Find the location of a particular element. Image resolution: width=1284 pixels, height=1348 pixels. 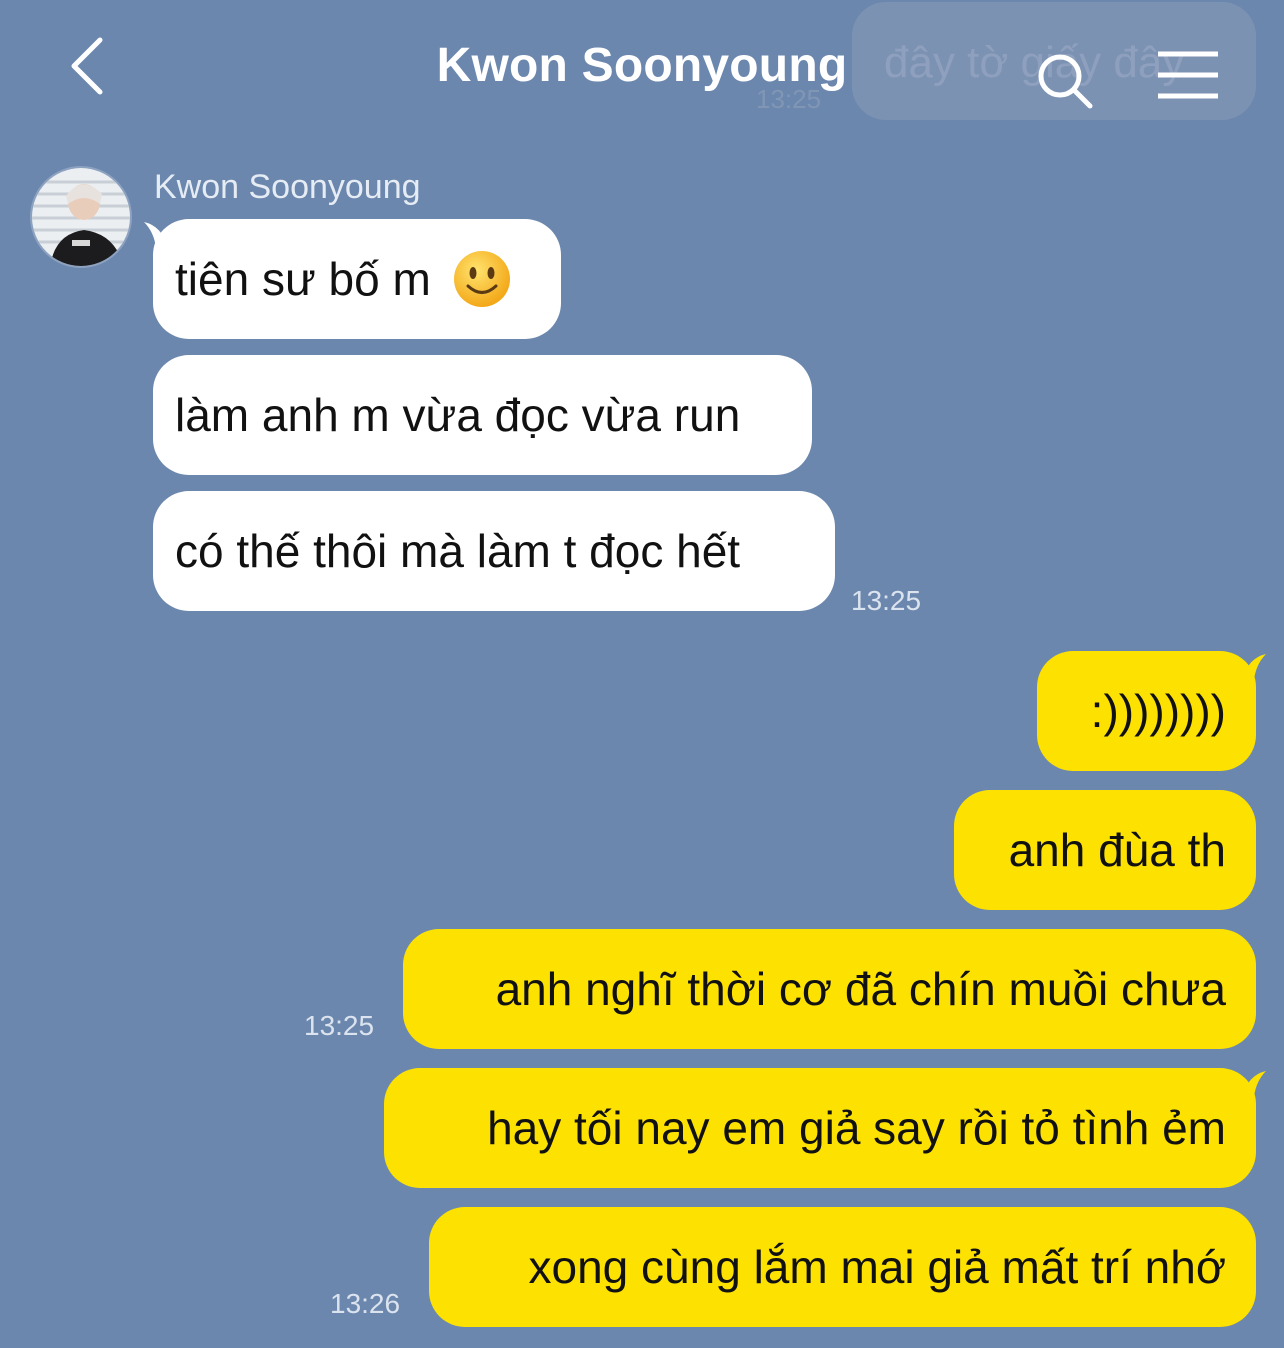

outgoing-message: hay tối nay em giả say rồi tỏ tình ẻm is located at coordinates (820, 1128).